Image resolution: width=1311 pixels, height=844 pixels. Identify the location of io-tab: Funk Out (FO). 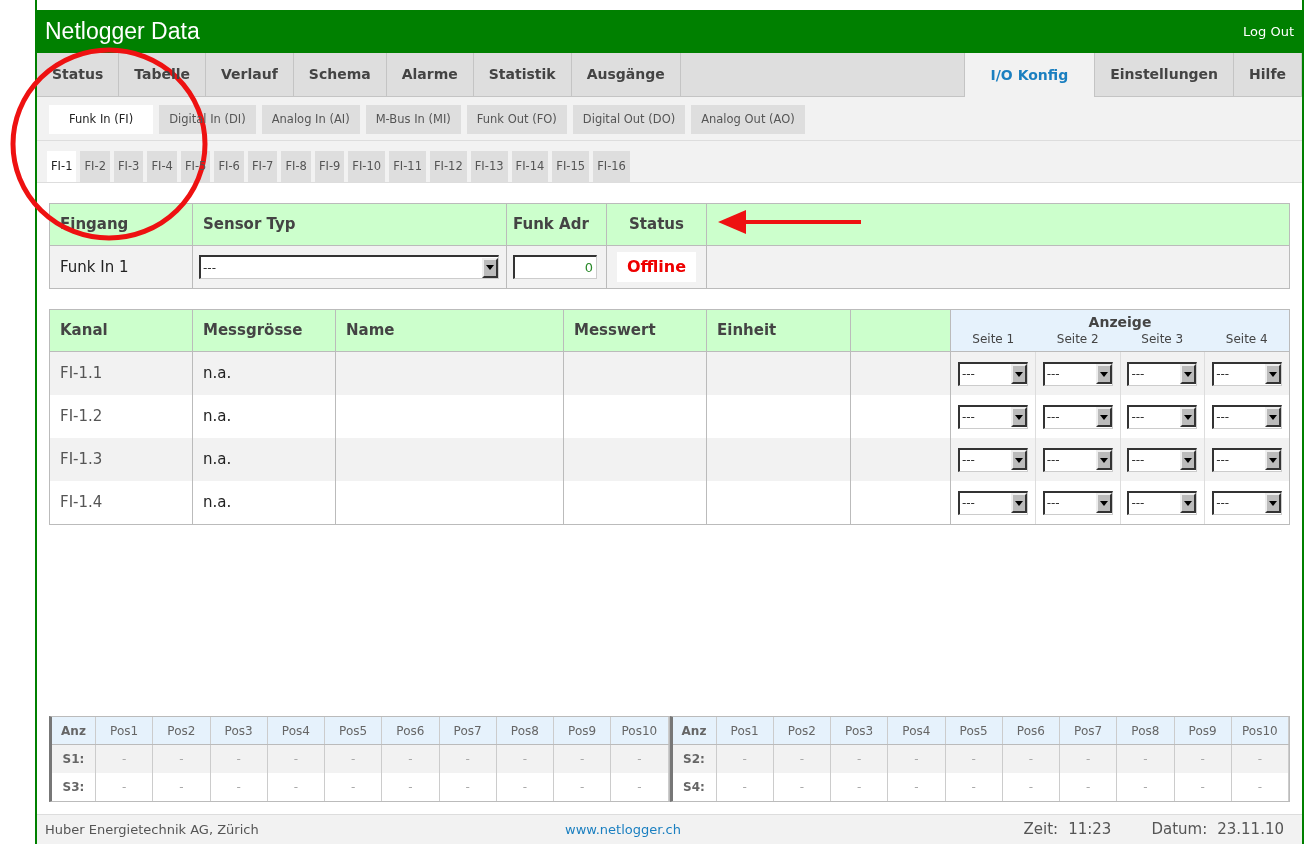
(516, 119).